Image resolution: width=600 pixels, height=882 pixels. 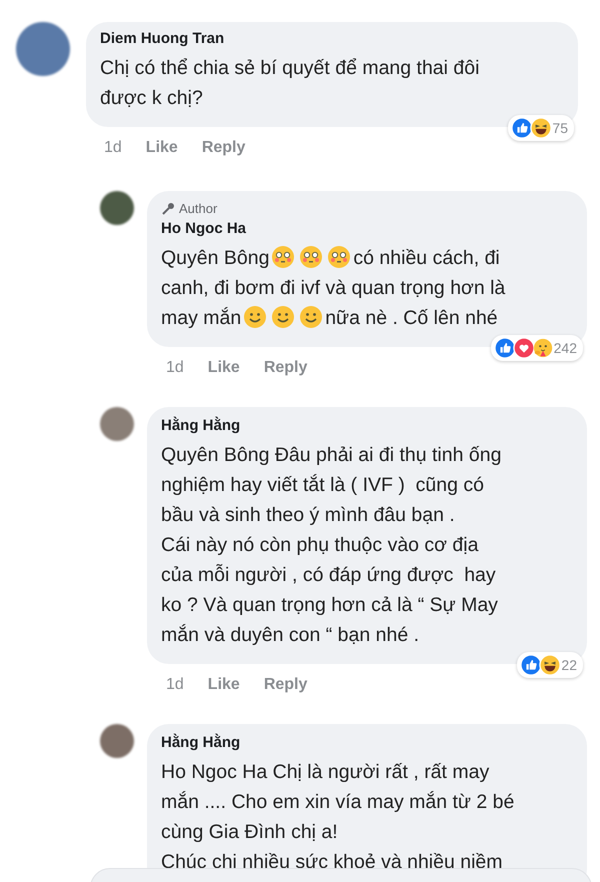 I want to click on reaction-summary: 242, so click(x=536, y=348).